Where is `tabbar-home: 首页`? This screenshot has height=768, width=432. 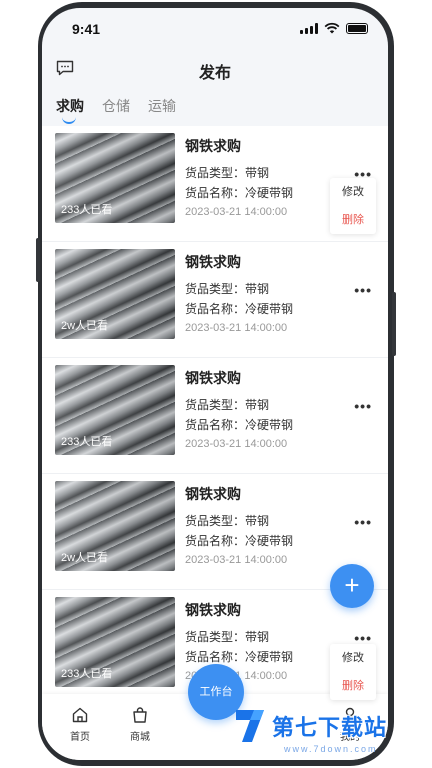
tabbar-home: 首页 is located at coordinates (80, 724).